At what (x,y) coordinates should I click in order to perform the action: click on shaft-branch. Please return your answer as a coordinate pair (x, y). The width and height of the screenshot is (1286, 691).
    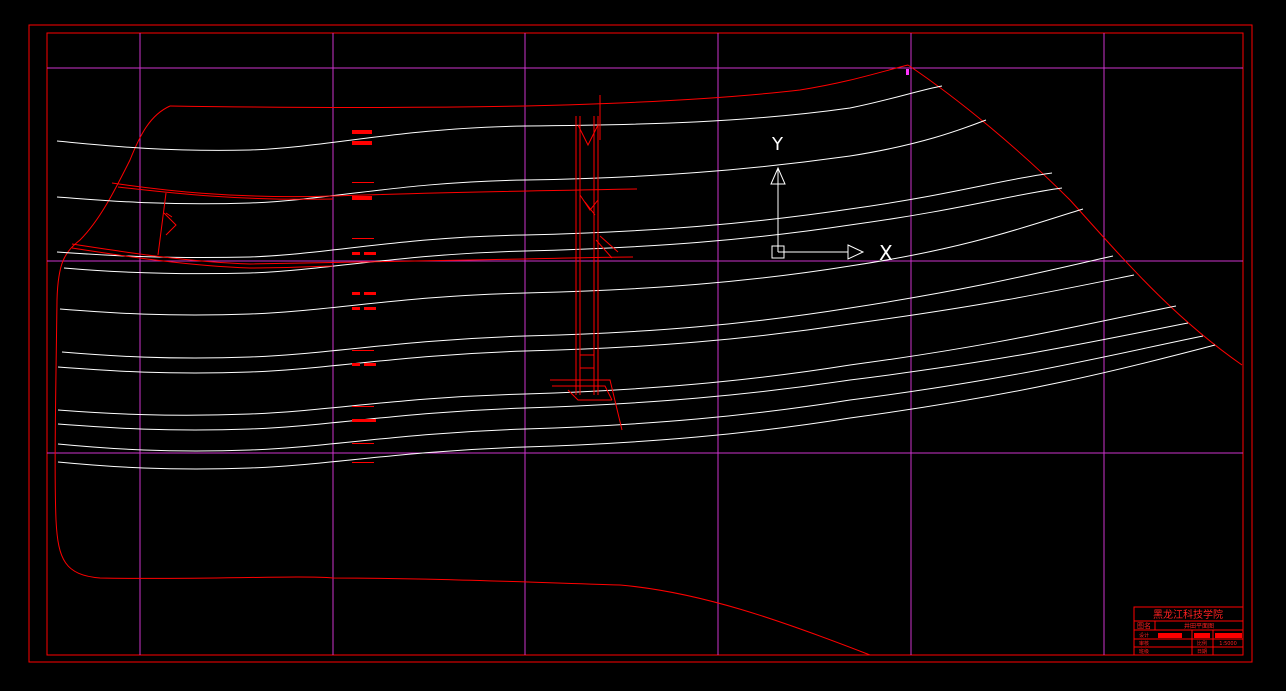
    Looking at the image, I should click on (607, 247).